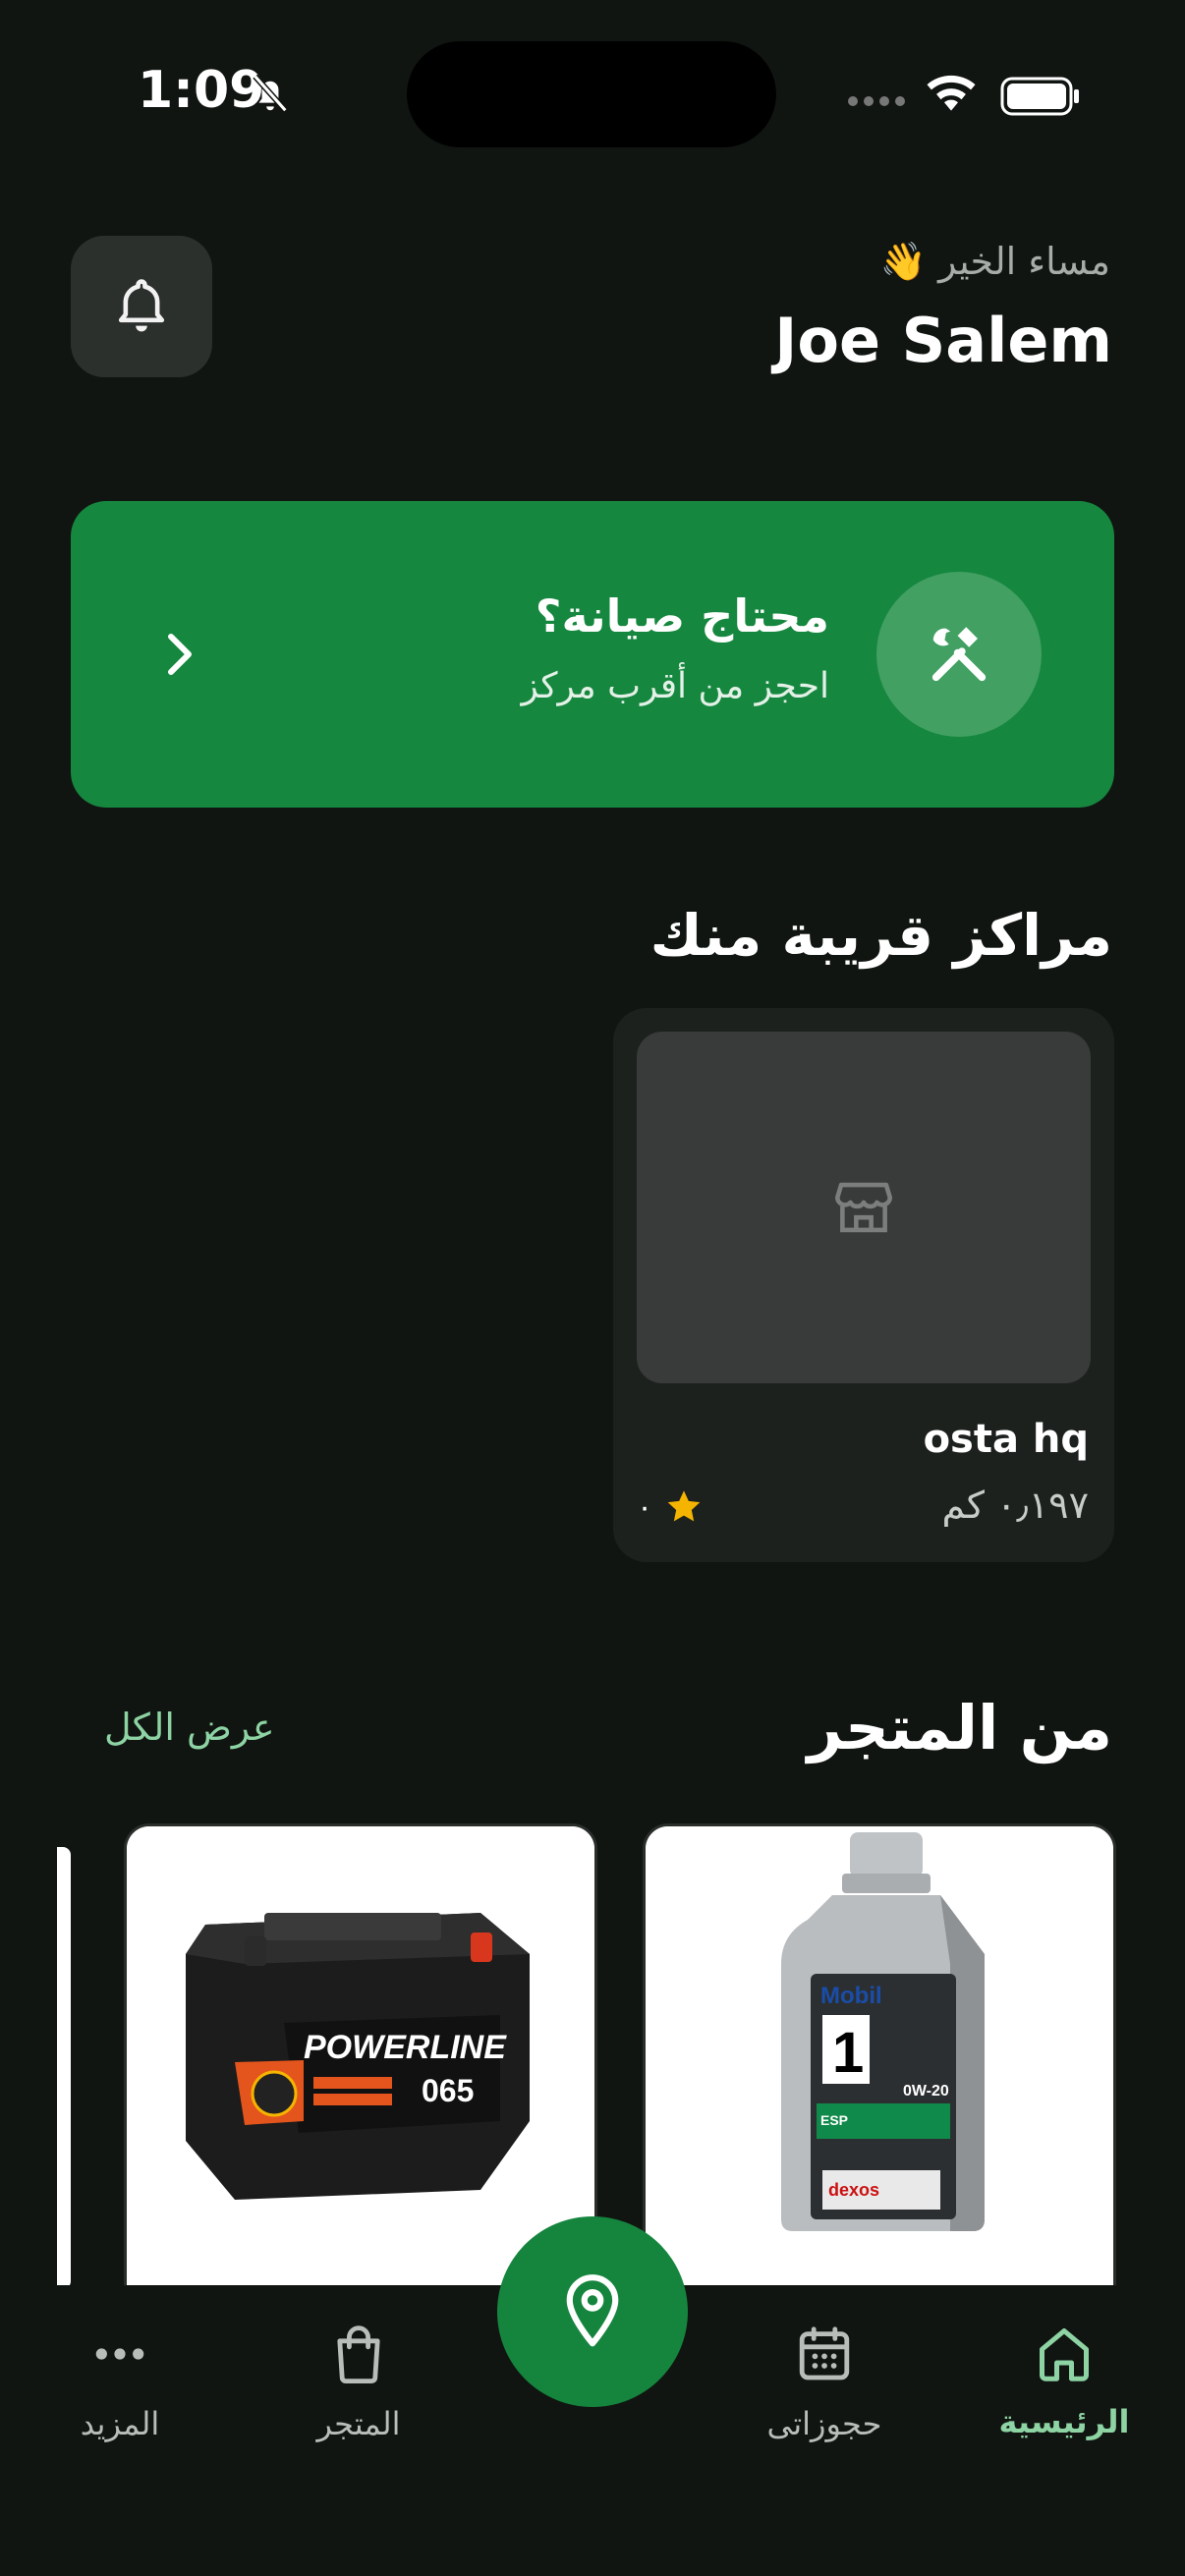  I want to click on svg-text: 1, so click(848, 2053).